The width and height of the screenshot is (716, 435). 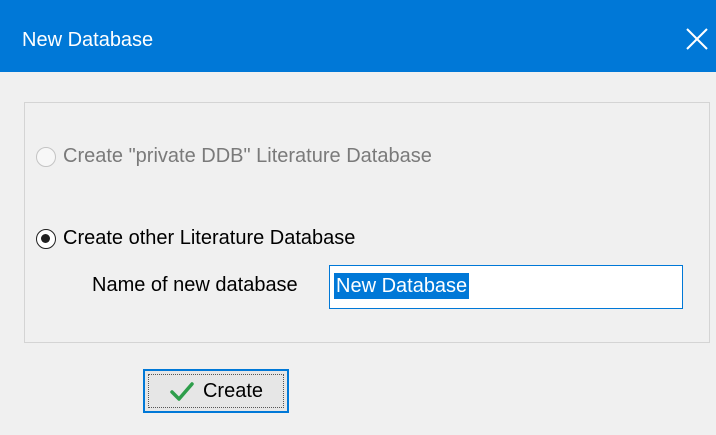 I want to click on create-button-label: Create, so click(x=233, y=390).